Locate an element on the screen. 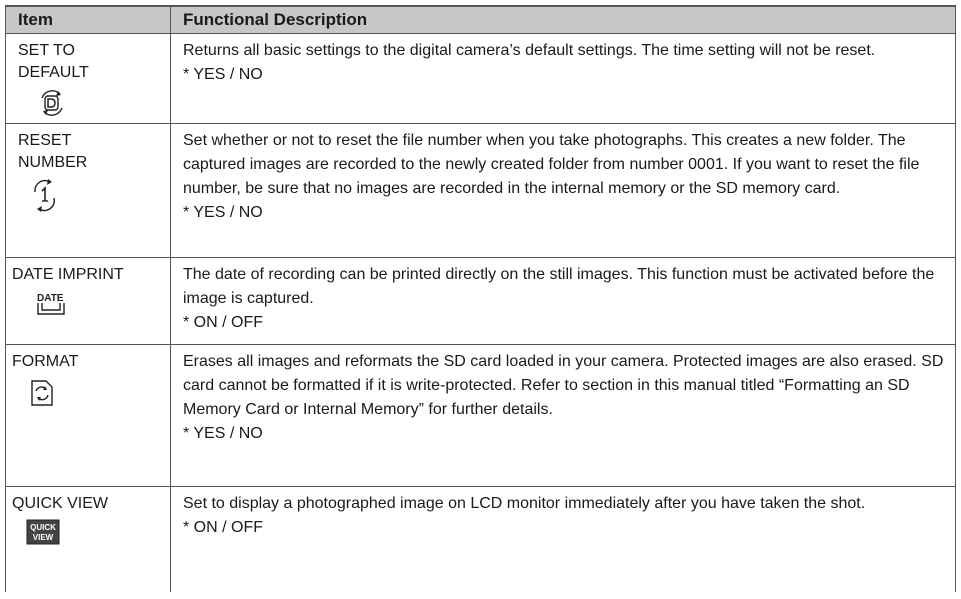  format-card-icon is located at coordinates (43, 392).